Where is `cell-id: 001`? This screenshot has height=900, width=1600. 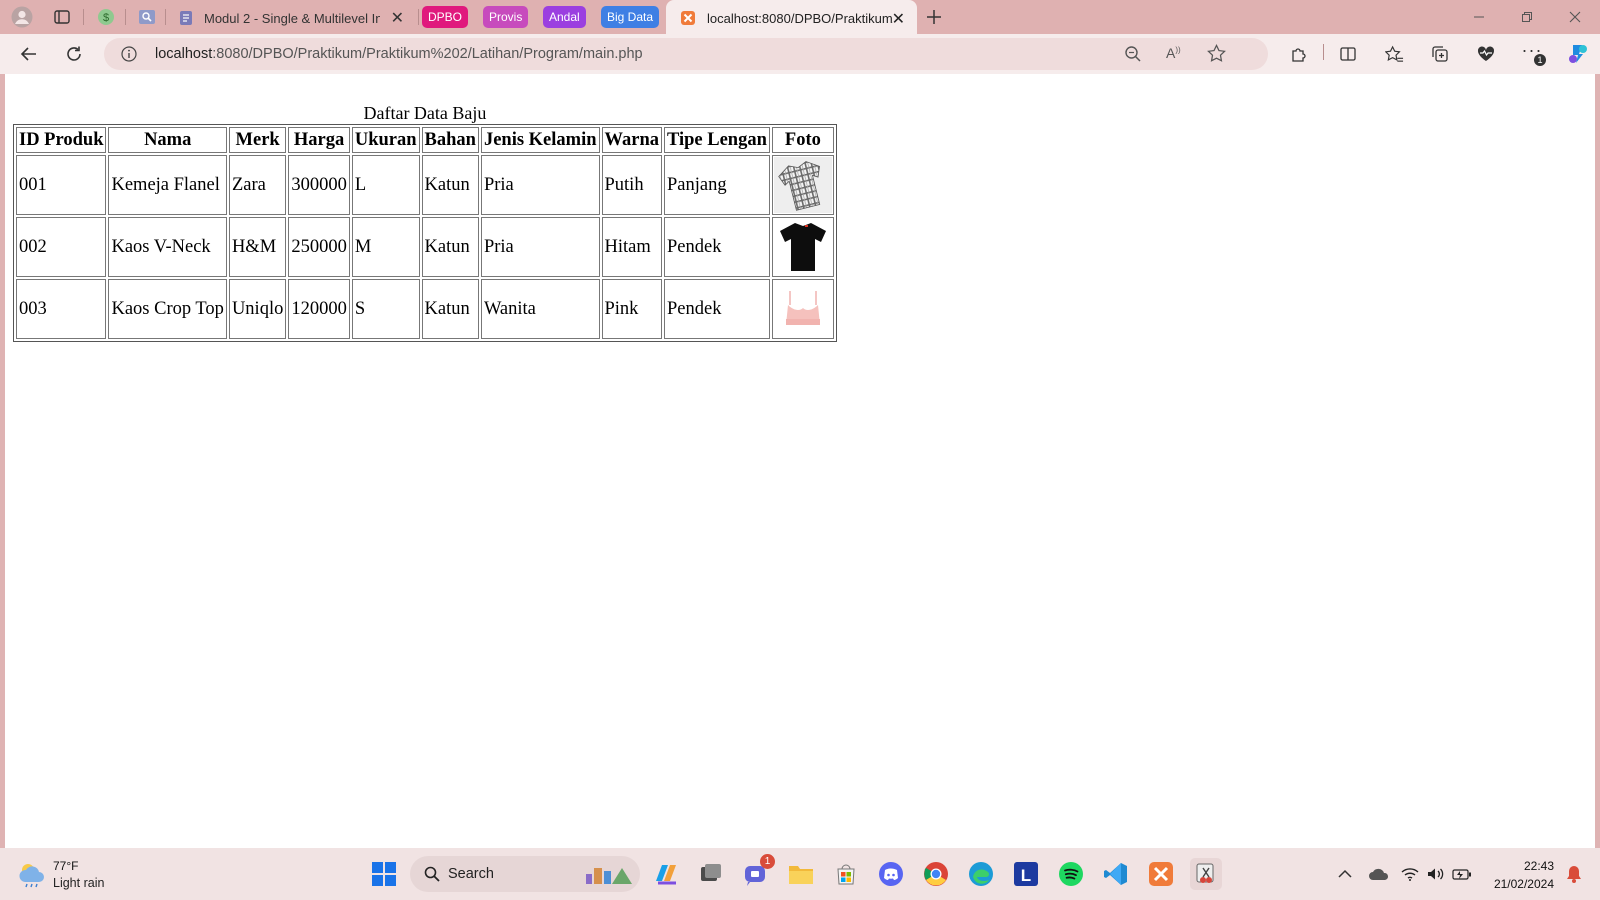
cell-id: 001 is located at coordinates (61, 185).